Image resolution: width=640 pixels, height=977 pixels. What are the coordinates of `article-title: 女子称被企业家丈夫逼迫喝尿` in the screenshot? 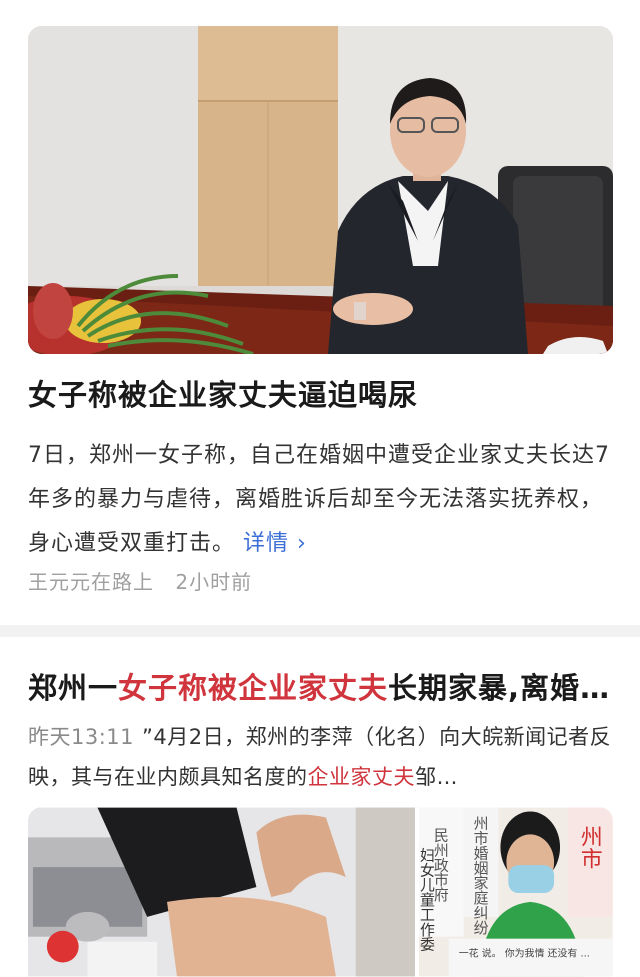 It's located at (323, 393).